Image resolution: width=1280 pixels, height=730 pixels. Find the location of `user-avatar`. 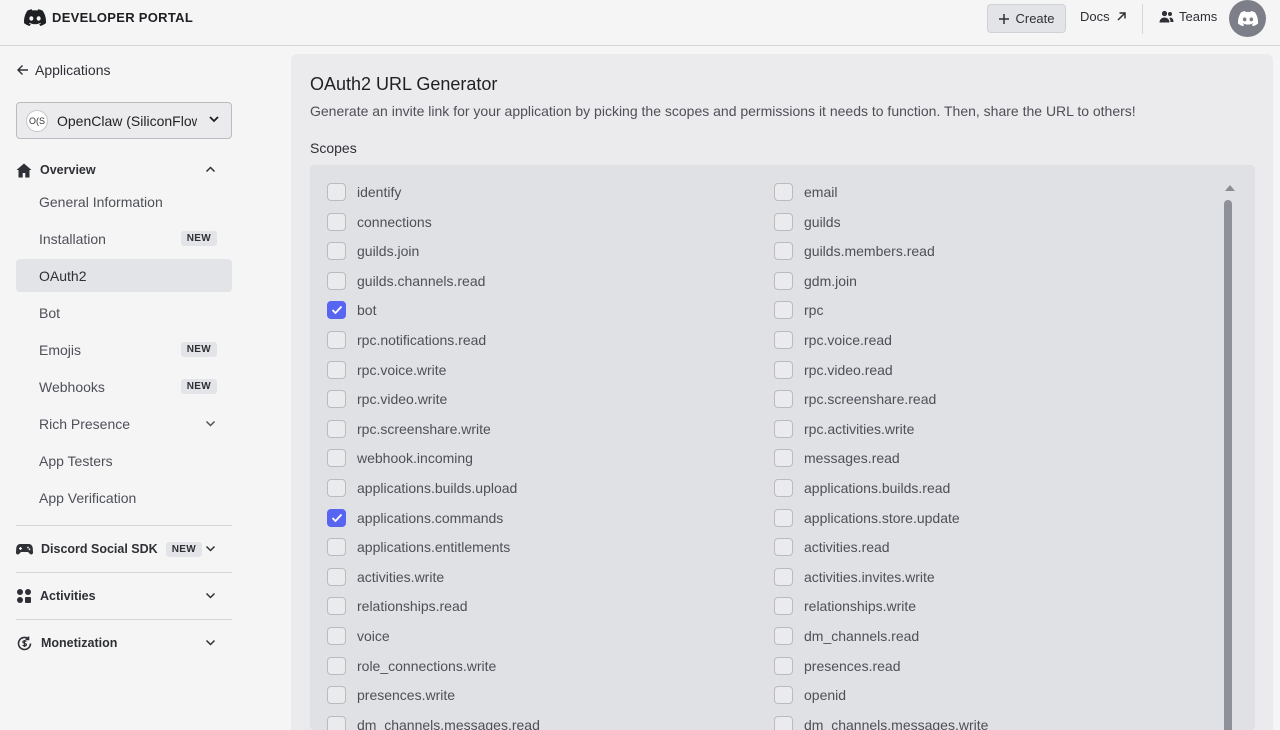

user-avatar is located at coordinates (1247, 18).